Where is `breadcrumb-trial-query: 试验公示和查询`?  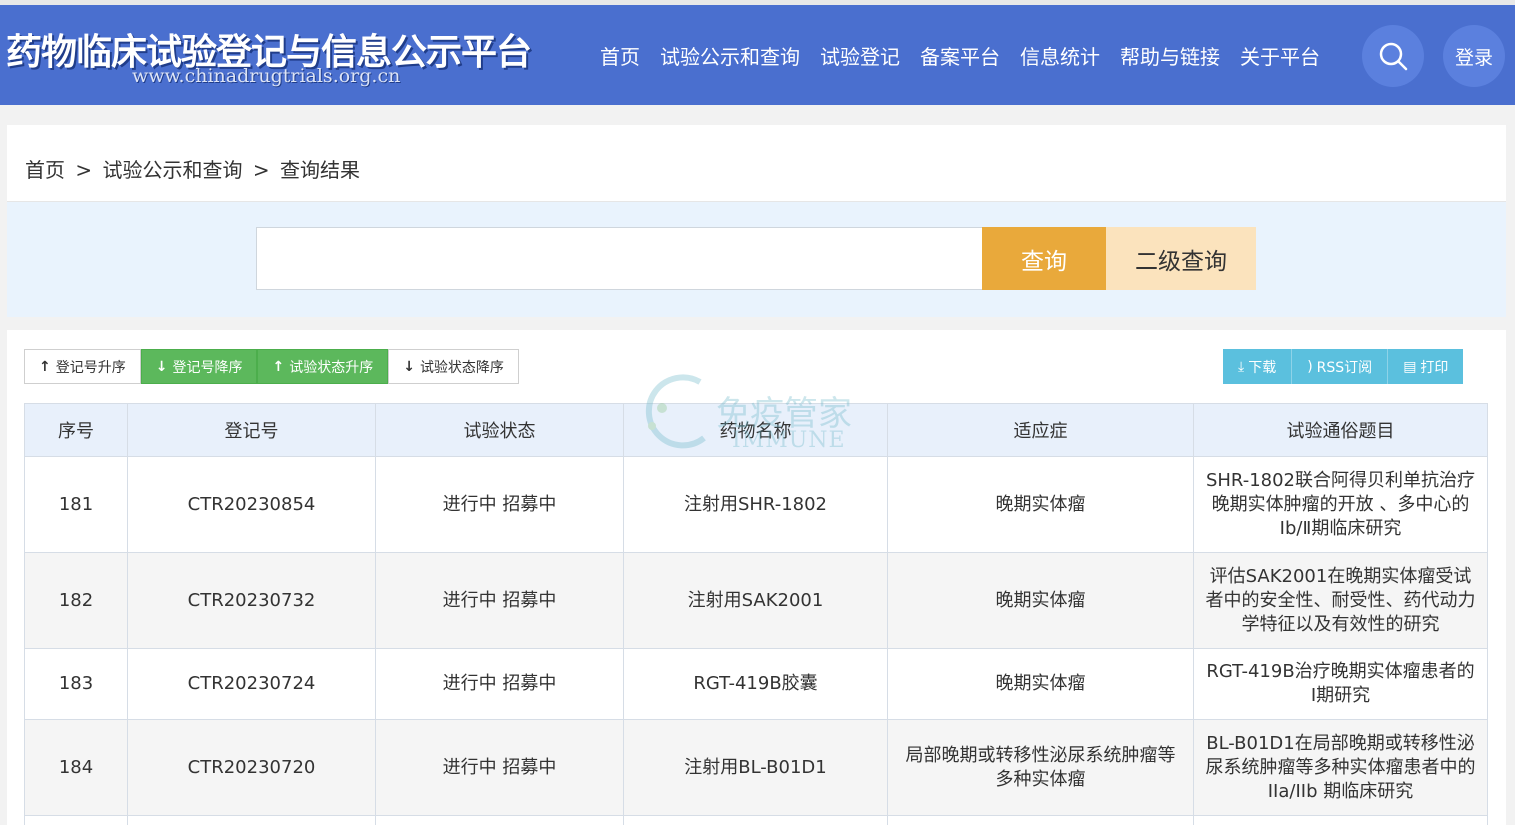 breadcrumb-trial-query: 试验公示和查询 is located at coordinates (172, 170).